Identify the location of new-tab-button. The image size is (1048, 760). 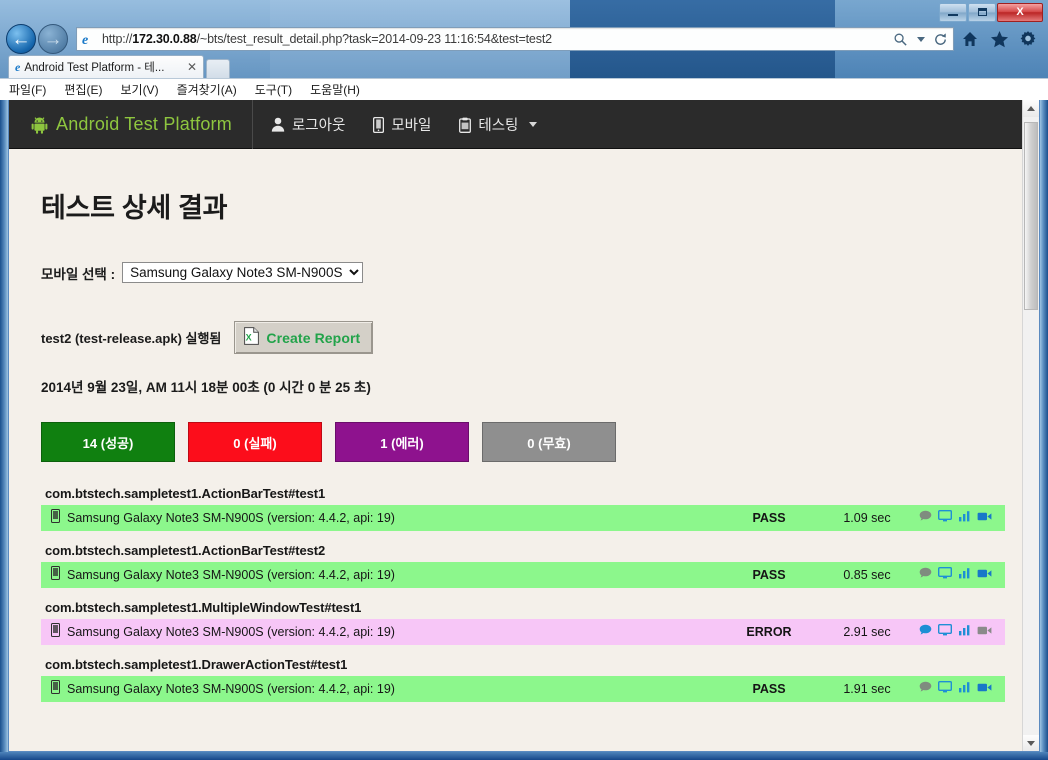
(218, 68).